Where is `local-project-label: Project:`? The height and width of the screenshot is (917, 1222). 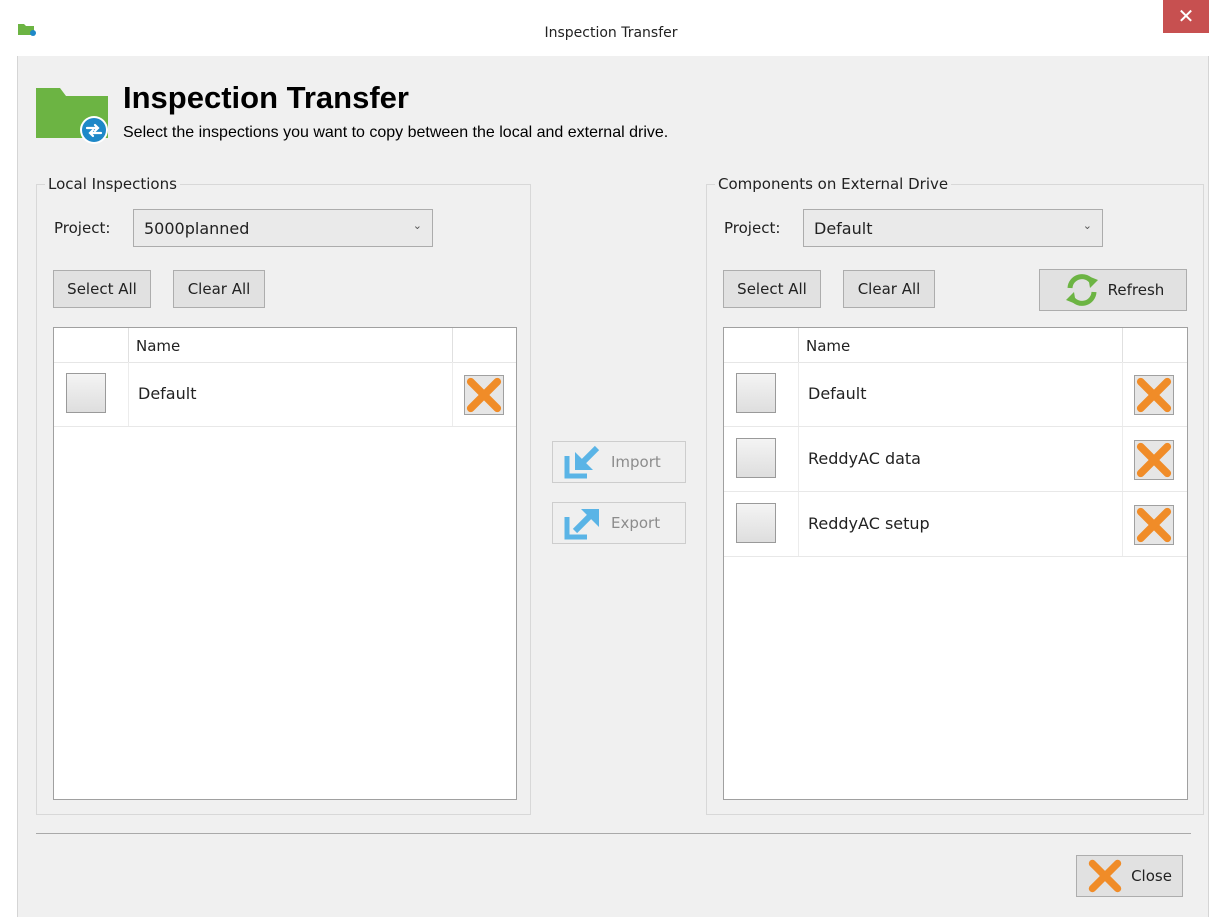
local-project-label: Project: is located at coordinates (82, 228).